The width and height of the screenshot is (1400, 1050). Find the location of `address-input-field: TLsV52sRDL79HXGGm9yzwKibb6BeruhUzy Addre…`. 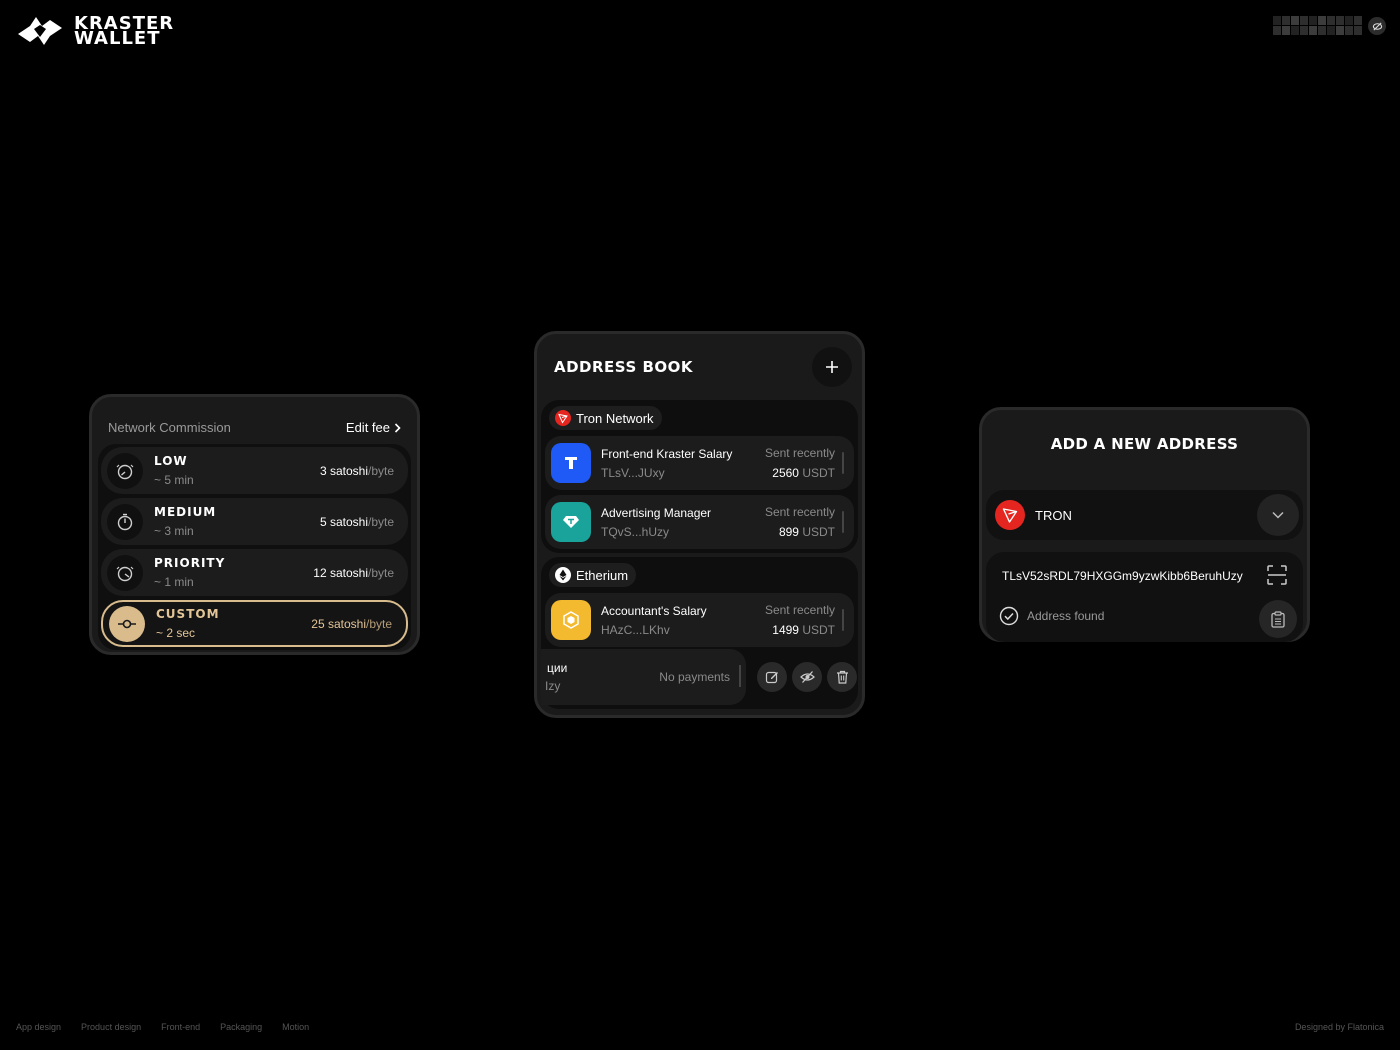

address-input-field: TLsV52sRDL79HXGGm9yzwKibb6BeruhUzy Addre… is located at coordinates (1144, 597).